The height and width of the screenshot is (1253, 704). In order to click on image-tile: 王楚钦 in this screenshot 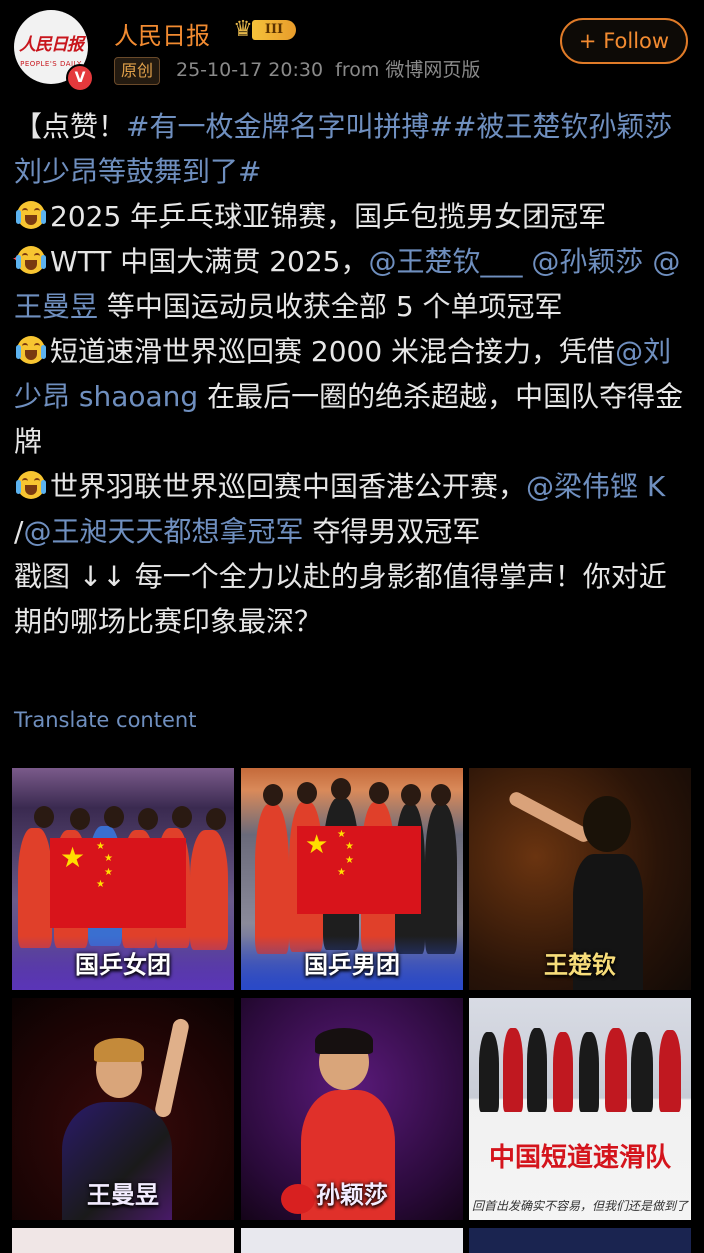, I will do `click(580, 879)`.